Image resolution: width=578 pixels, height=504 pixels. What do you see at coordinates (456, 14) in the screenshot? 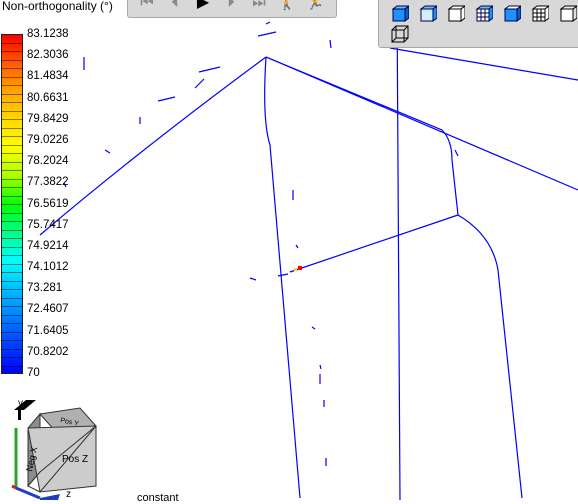
I see `view-outline-cube-icon` at bounding box center [456, 14].